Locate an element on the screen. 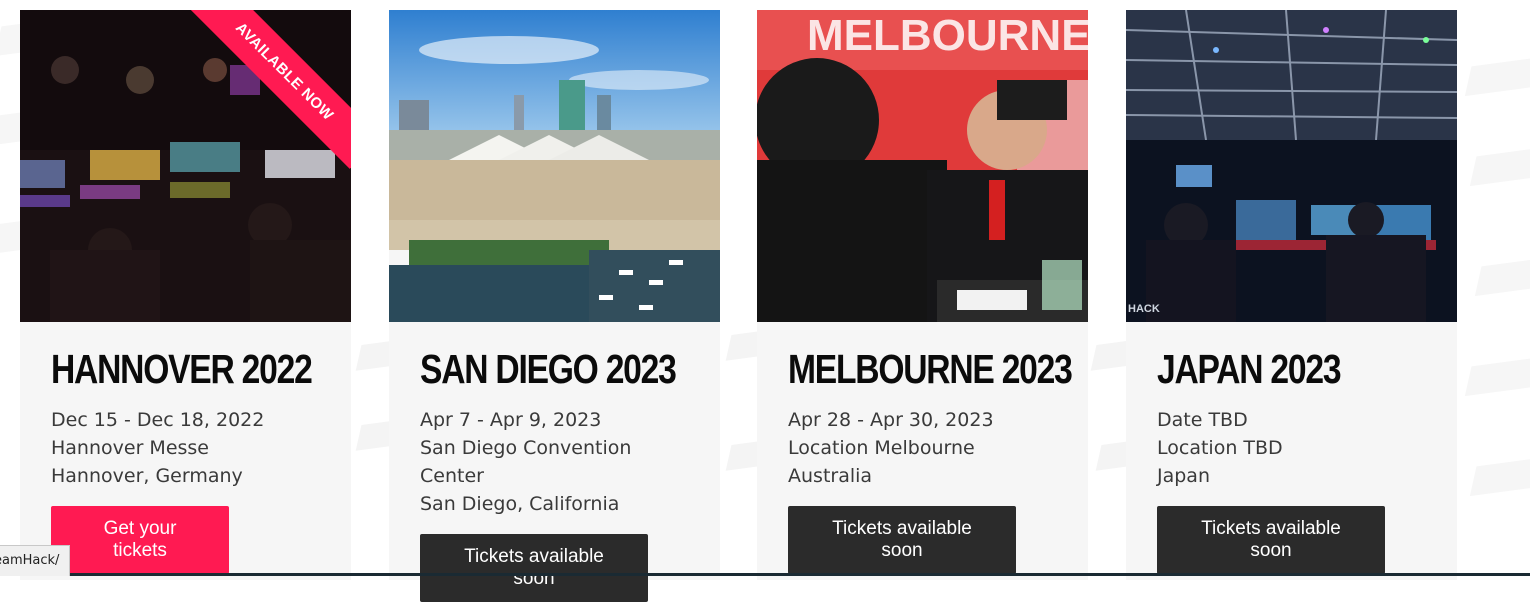 This screenshot has width=1530, height=602. event-photo-hannover: AVAILABLE NOW is located at coordinates (185, 166).